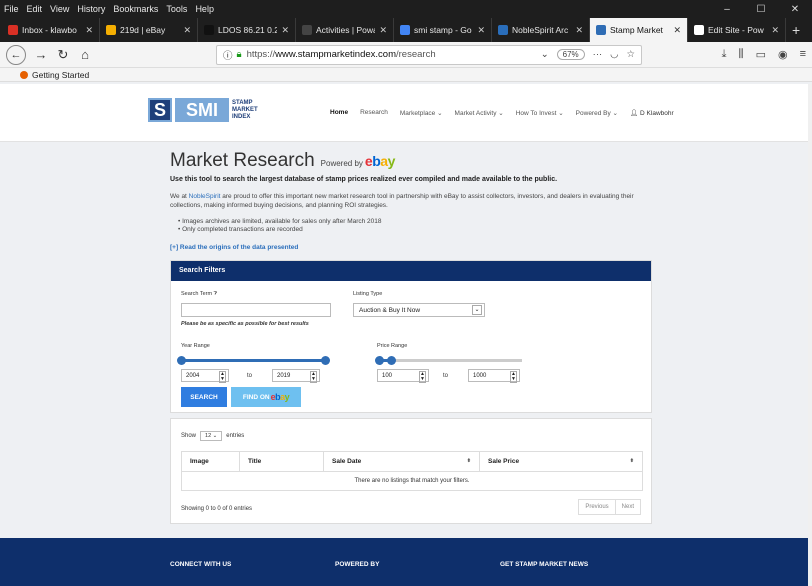 The image size is (812, 586). Describe the element at coordinates (203, 110) in the screenshot. I see `smi-logo: S SMI STAMP MARKET INDEX` at that location.